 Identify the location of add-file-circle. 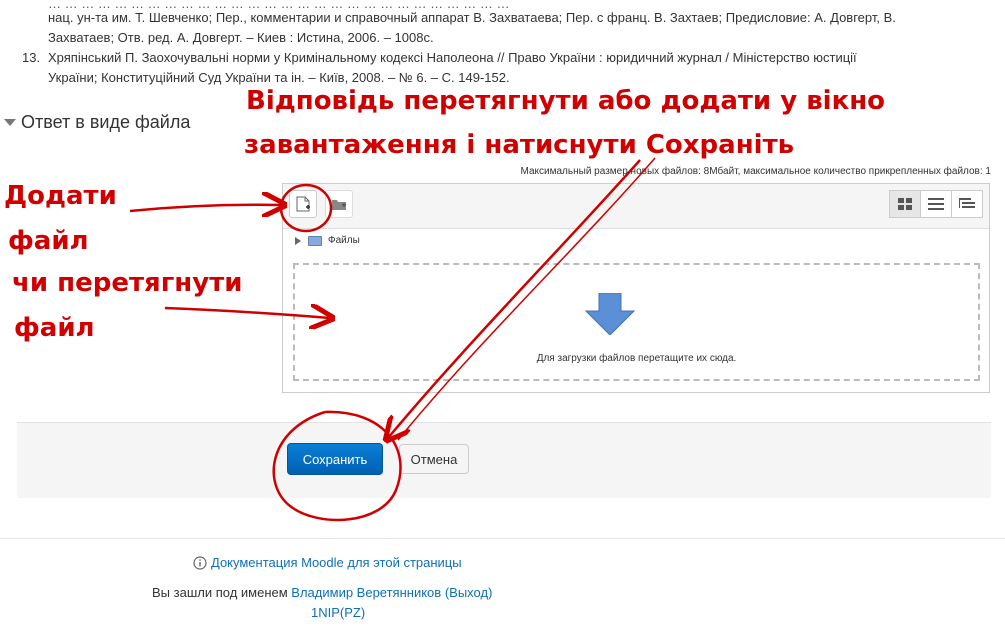
(306, 208).